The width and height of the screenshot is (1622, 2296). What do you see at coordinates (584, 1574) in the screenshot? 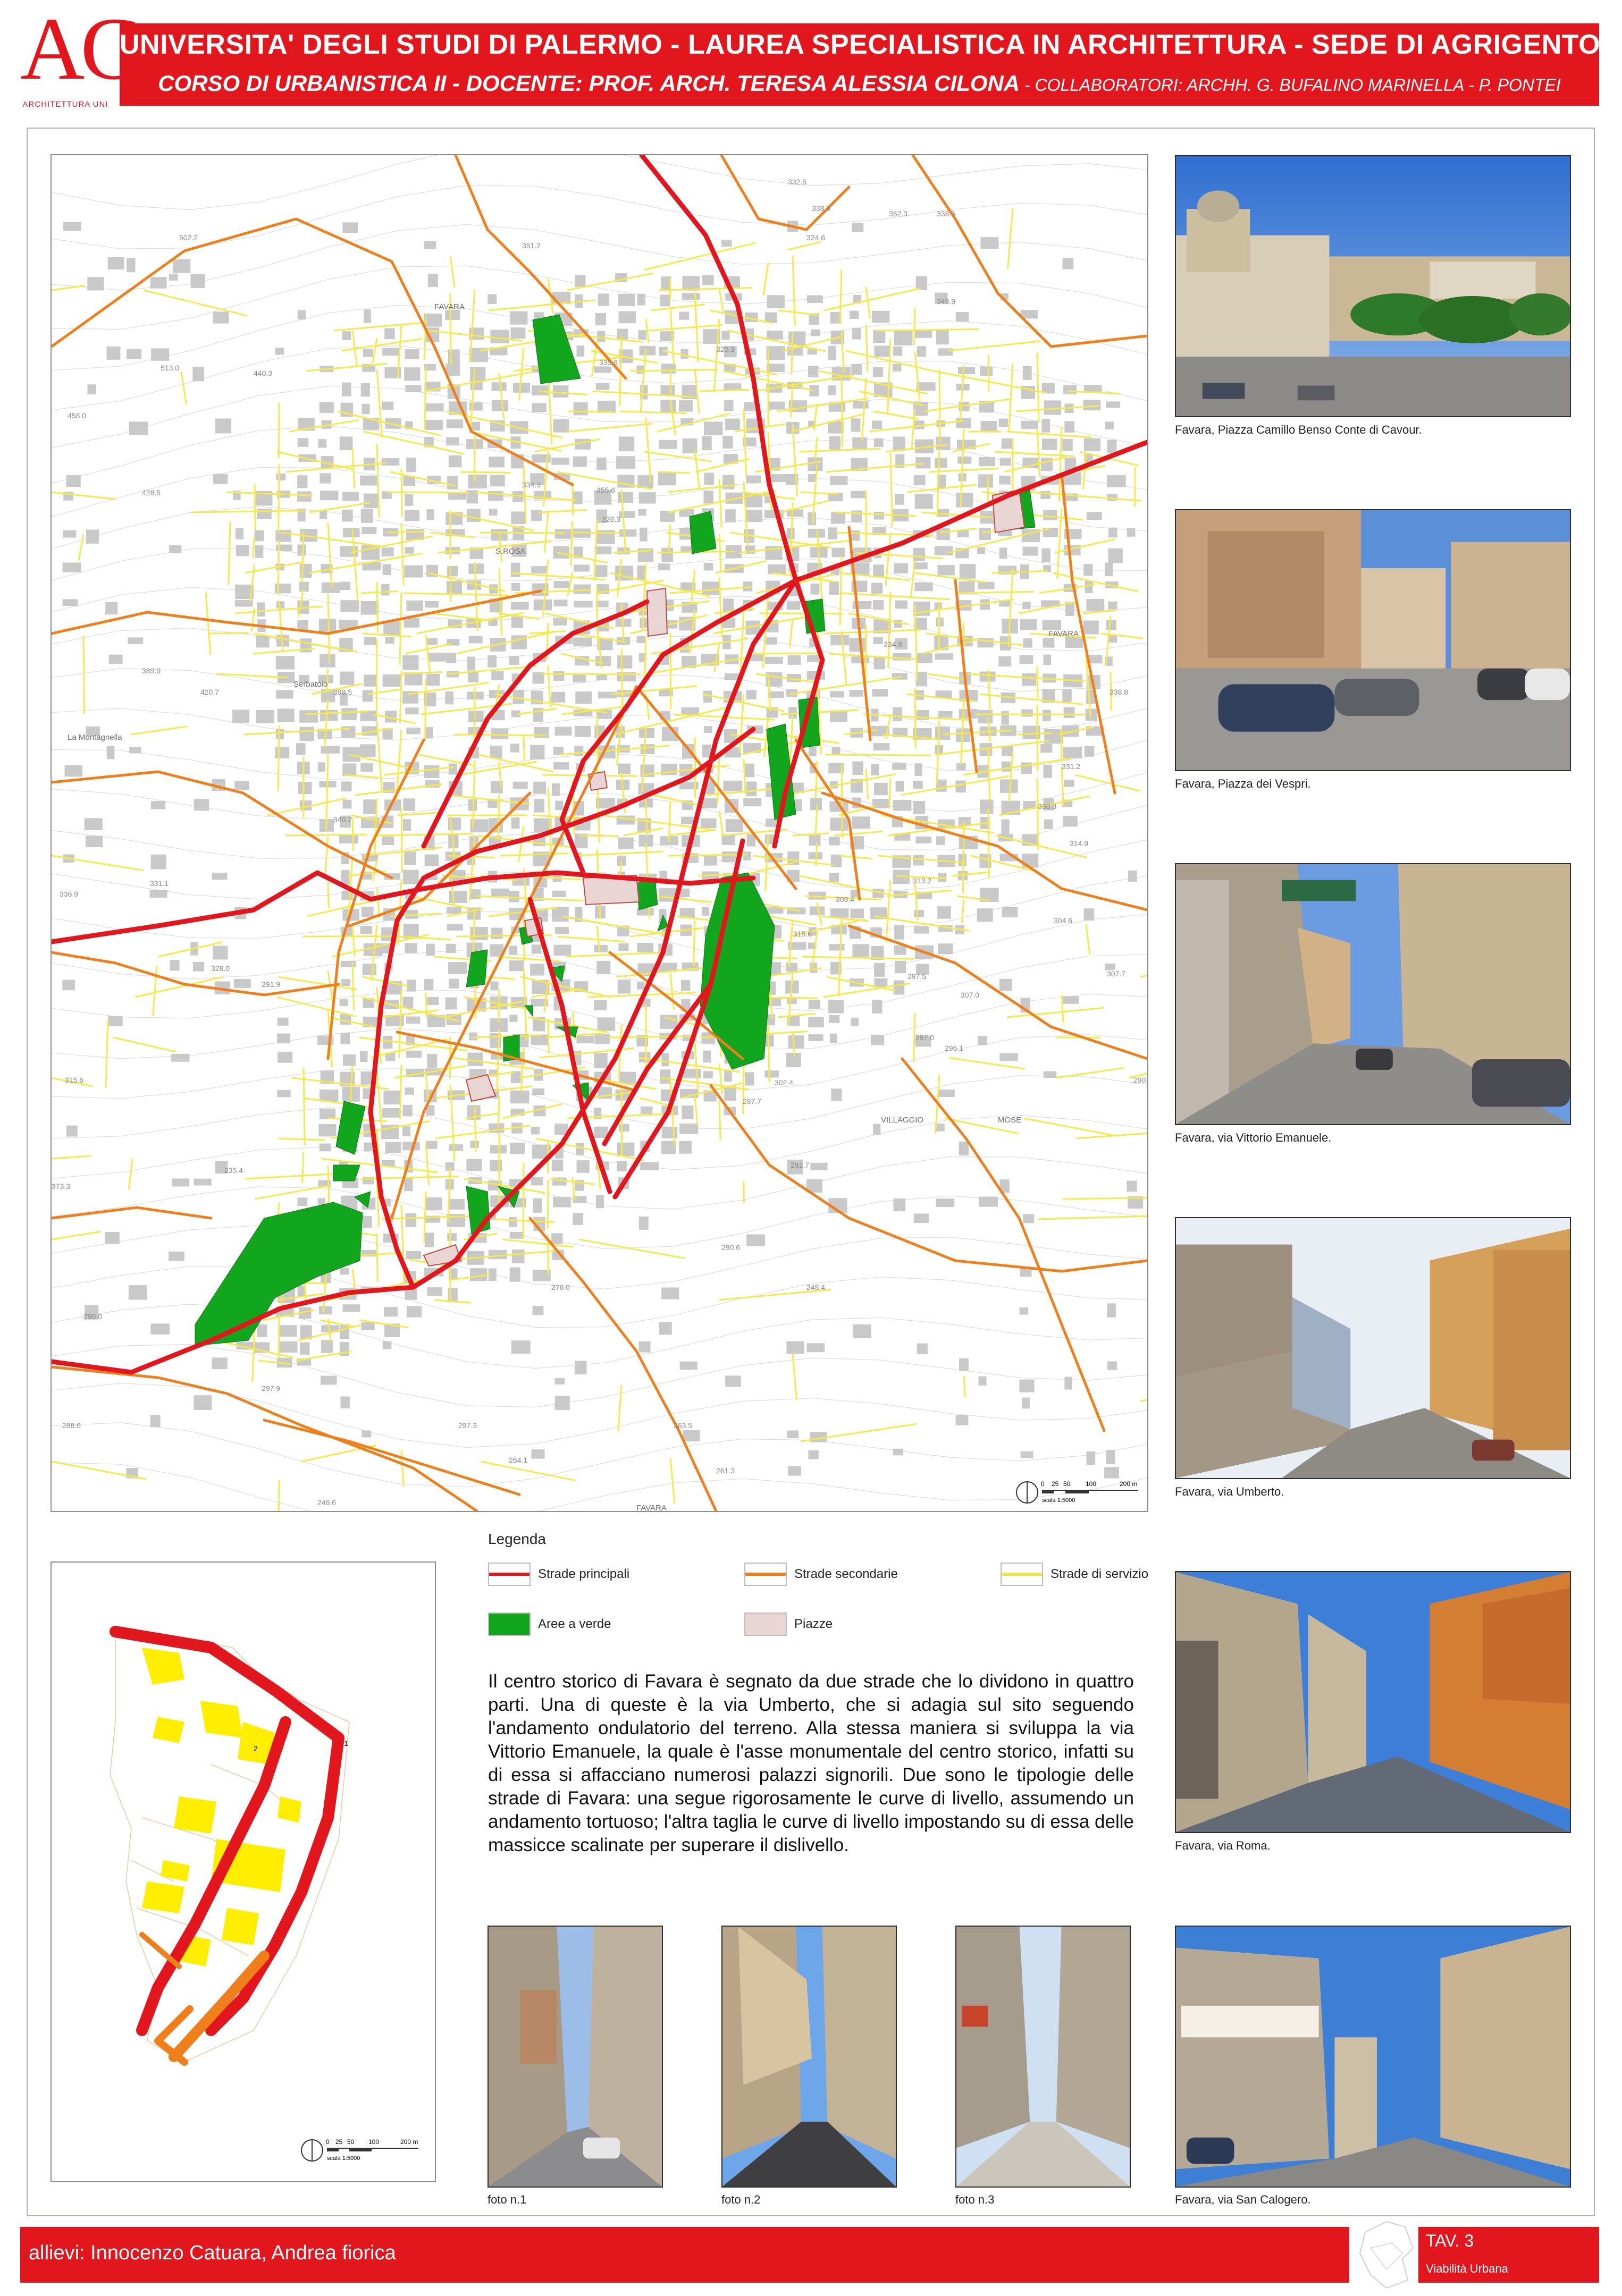
I see `legend-label-main-roads: Strade principali` at bounding box center [584, 1574].